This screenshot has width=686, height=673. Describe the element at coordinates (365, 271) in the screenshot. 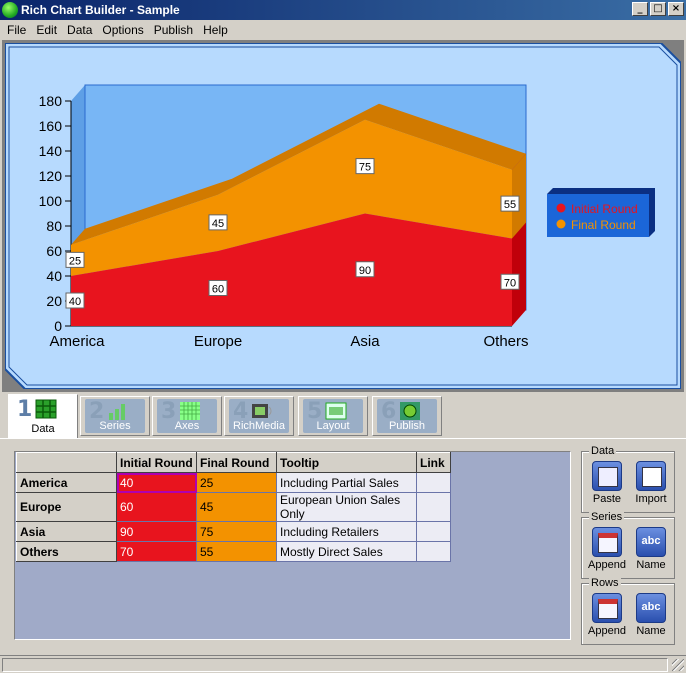

I see `data-label: 90` at that location.